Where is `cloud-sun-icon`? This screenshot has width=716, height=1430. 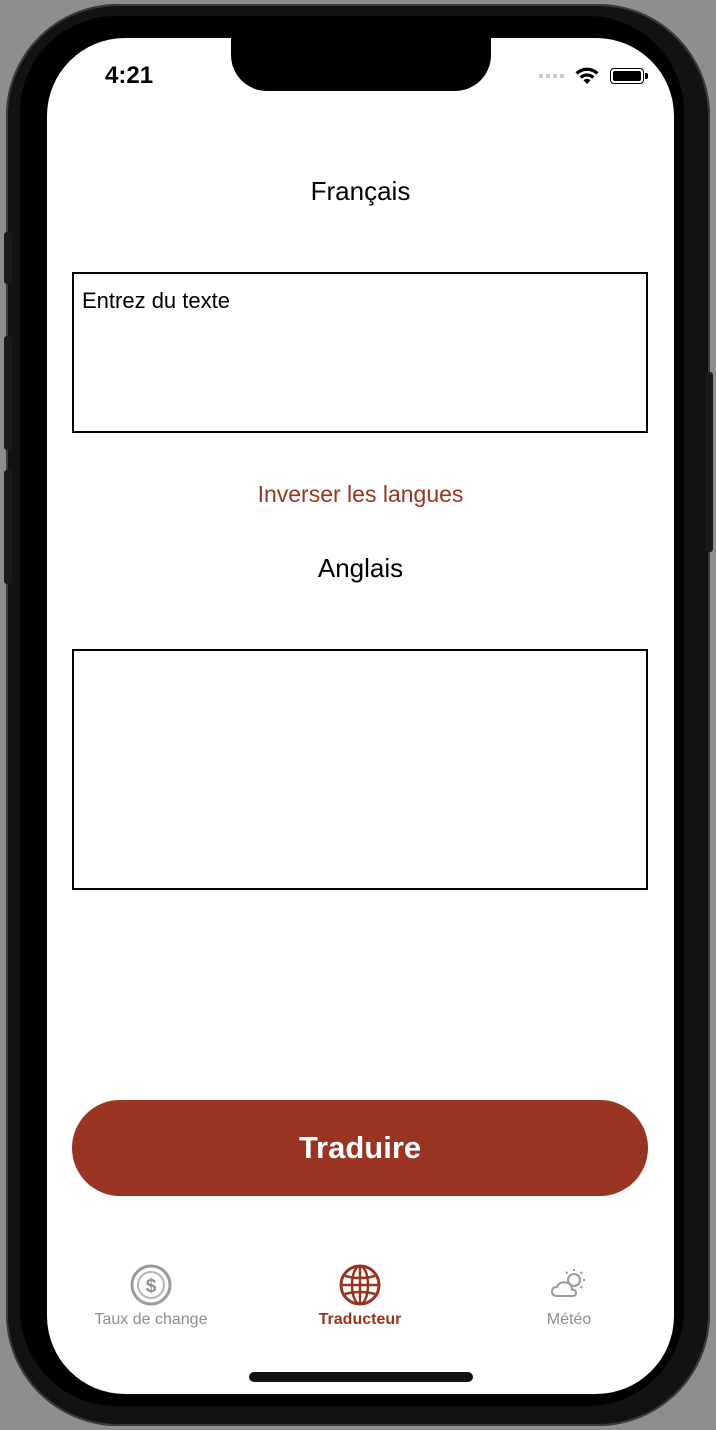
cloud-sun-icon is located at coordinates (567, 1283).